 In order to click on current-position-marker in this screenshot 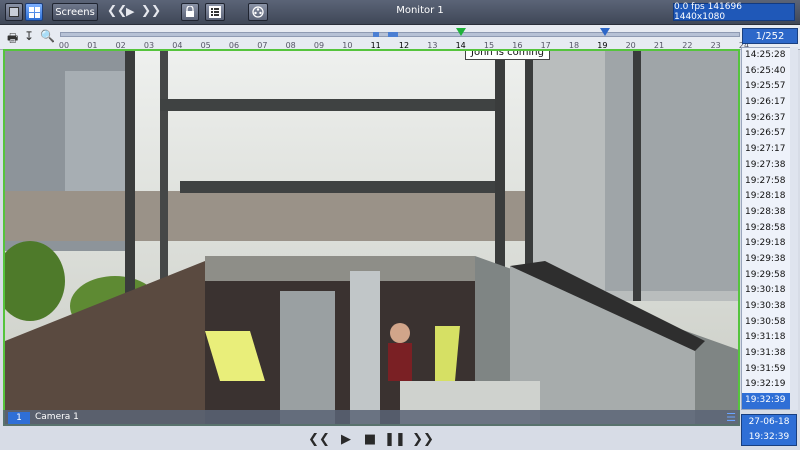, I will do `click(461, 32)`.